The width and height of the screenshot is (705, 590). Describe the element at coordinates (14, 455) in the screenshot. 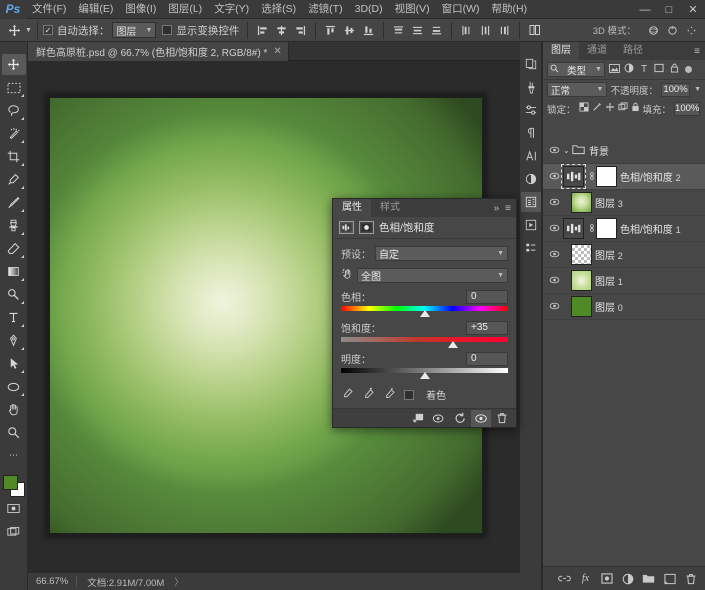

I see `more-tools-button: ⋯` at that location.